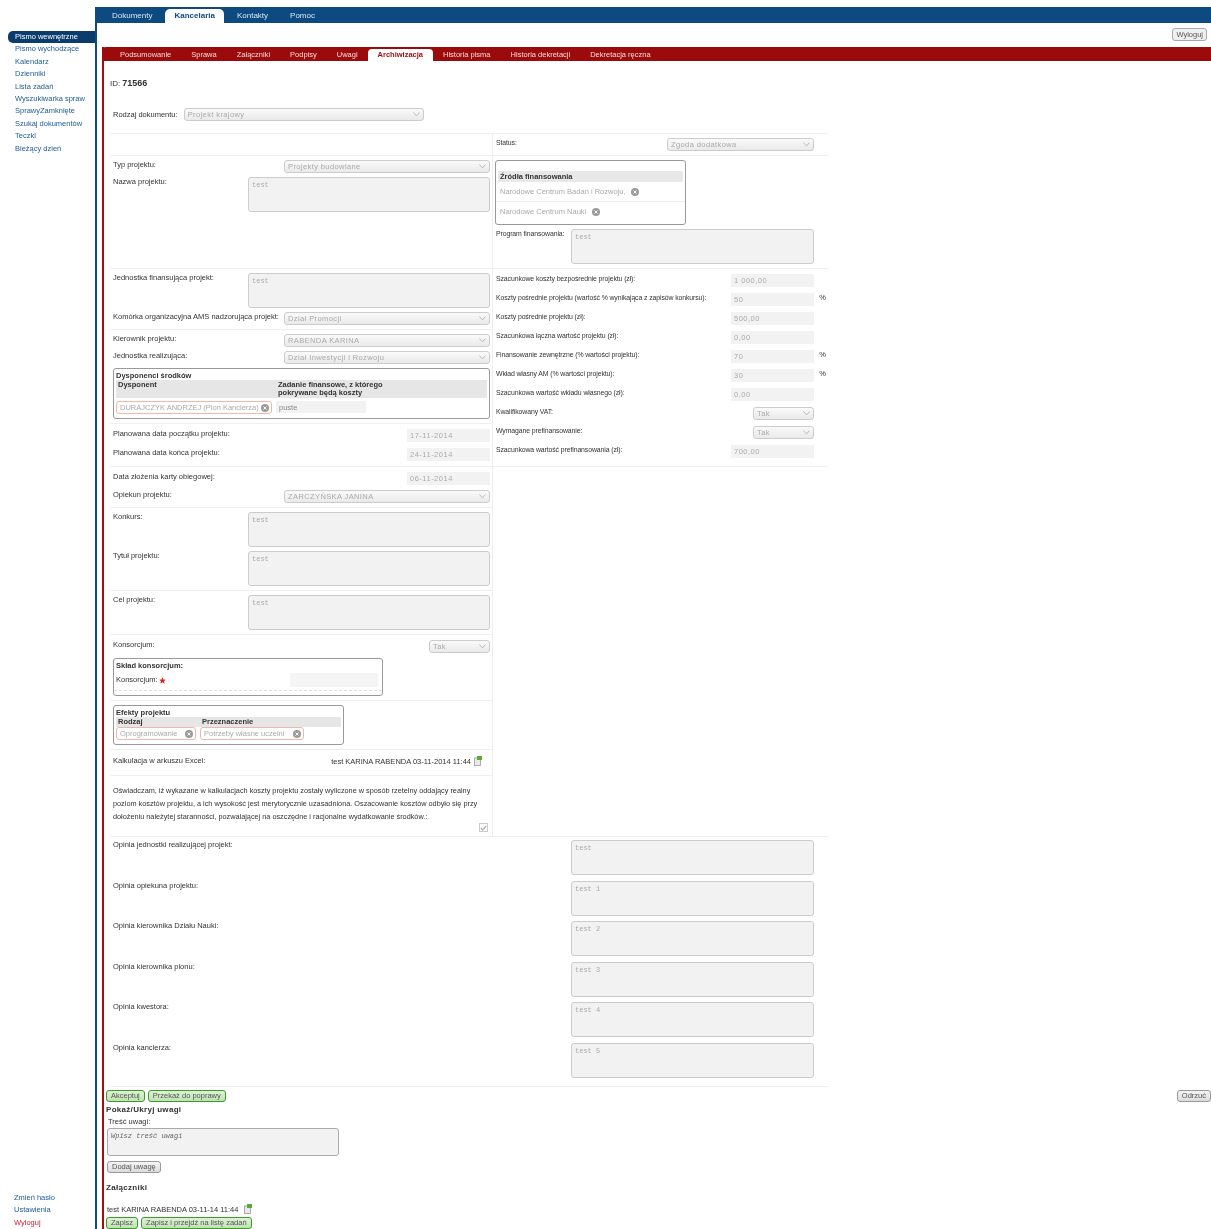 The width and height of the screenshot is (1211, 1229). I want to click on check-icon, so click(483, 827).